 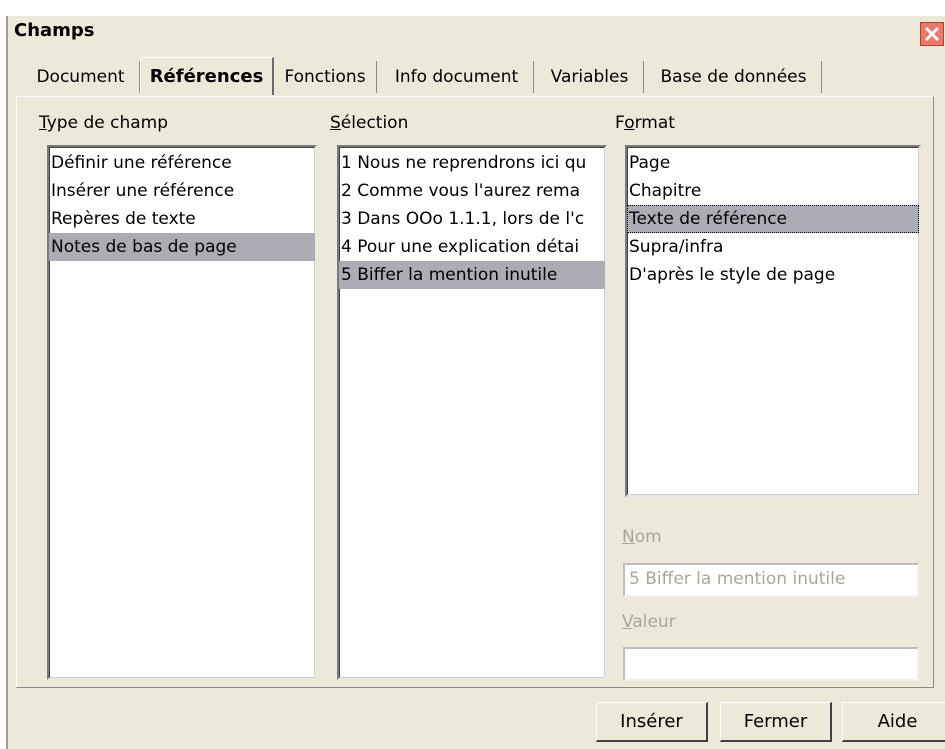 I want to click on tab-references: Références, so click(x=207, y=76).